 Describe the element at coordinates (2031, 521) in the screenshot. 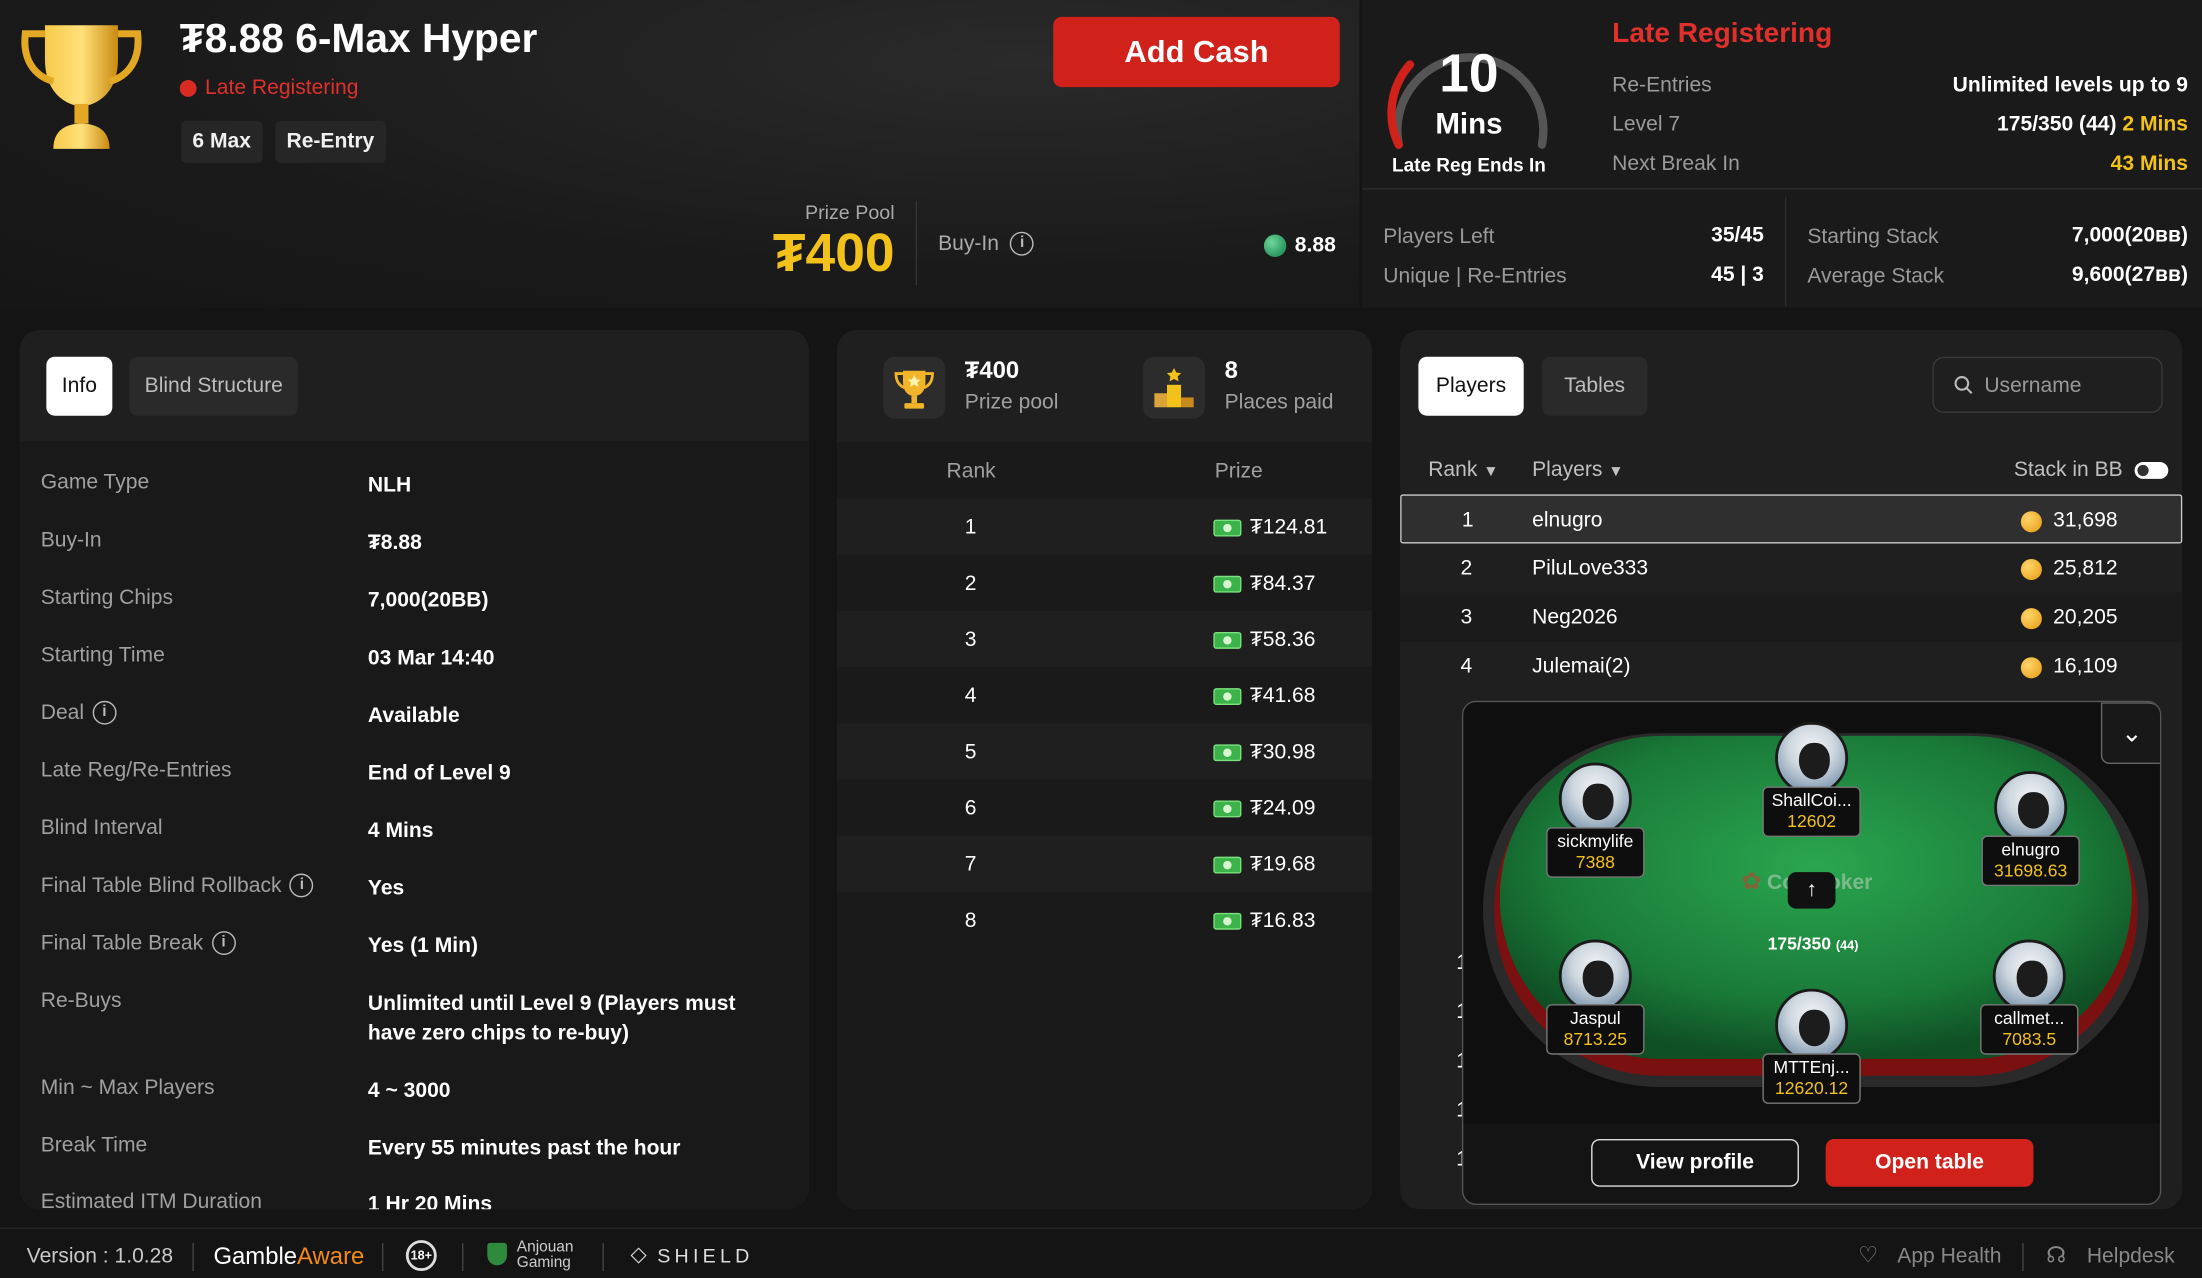

I see `chip-icon` at that location.